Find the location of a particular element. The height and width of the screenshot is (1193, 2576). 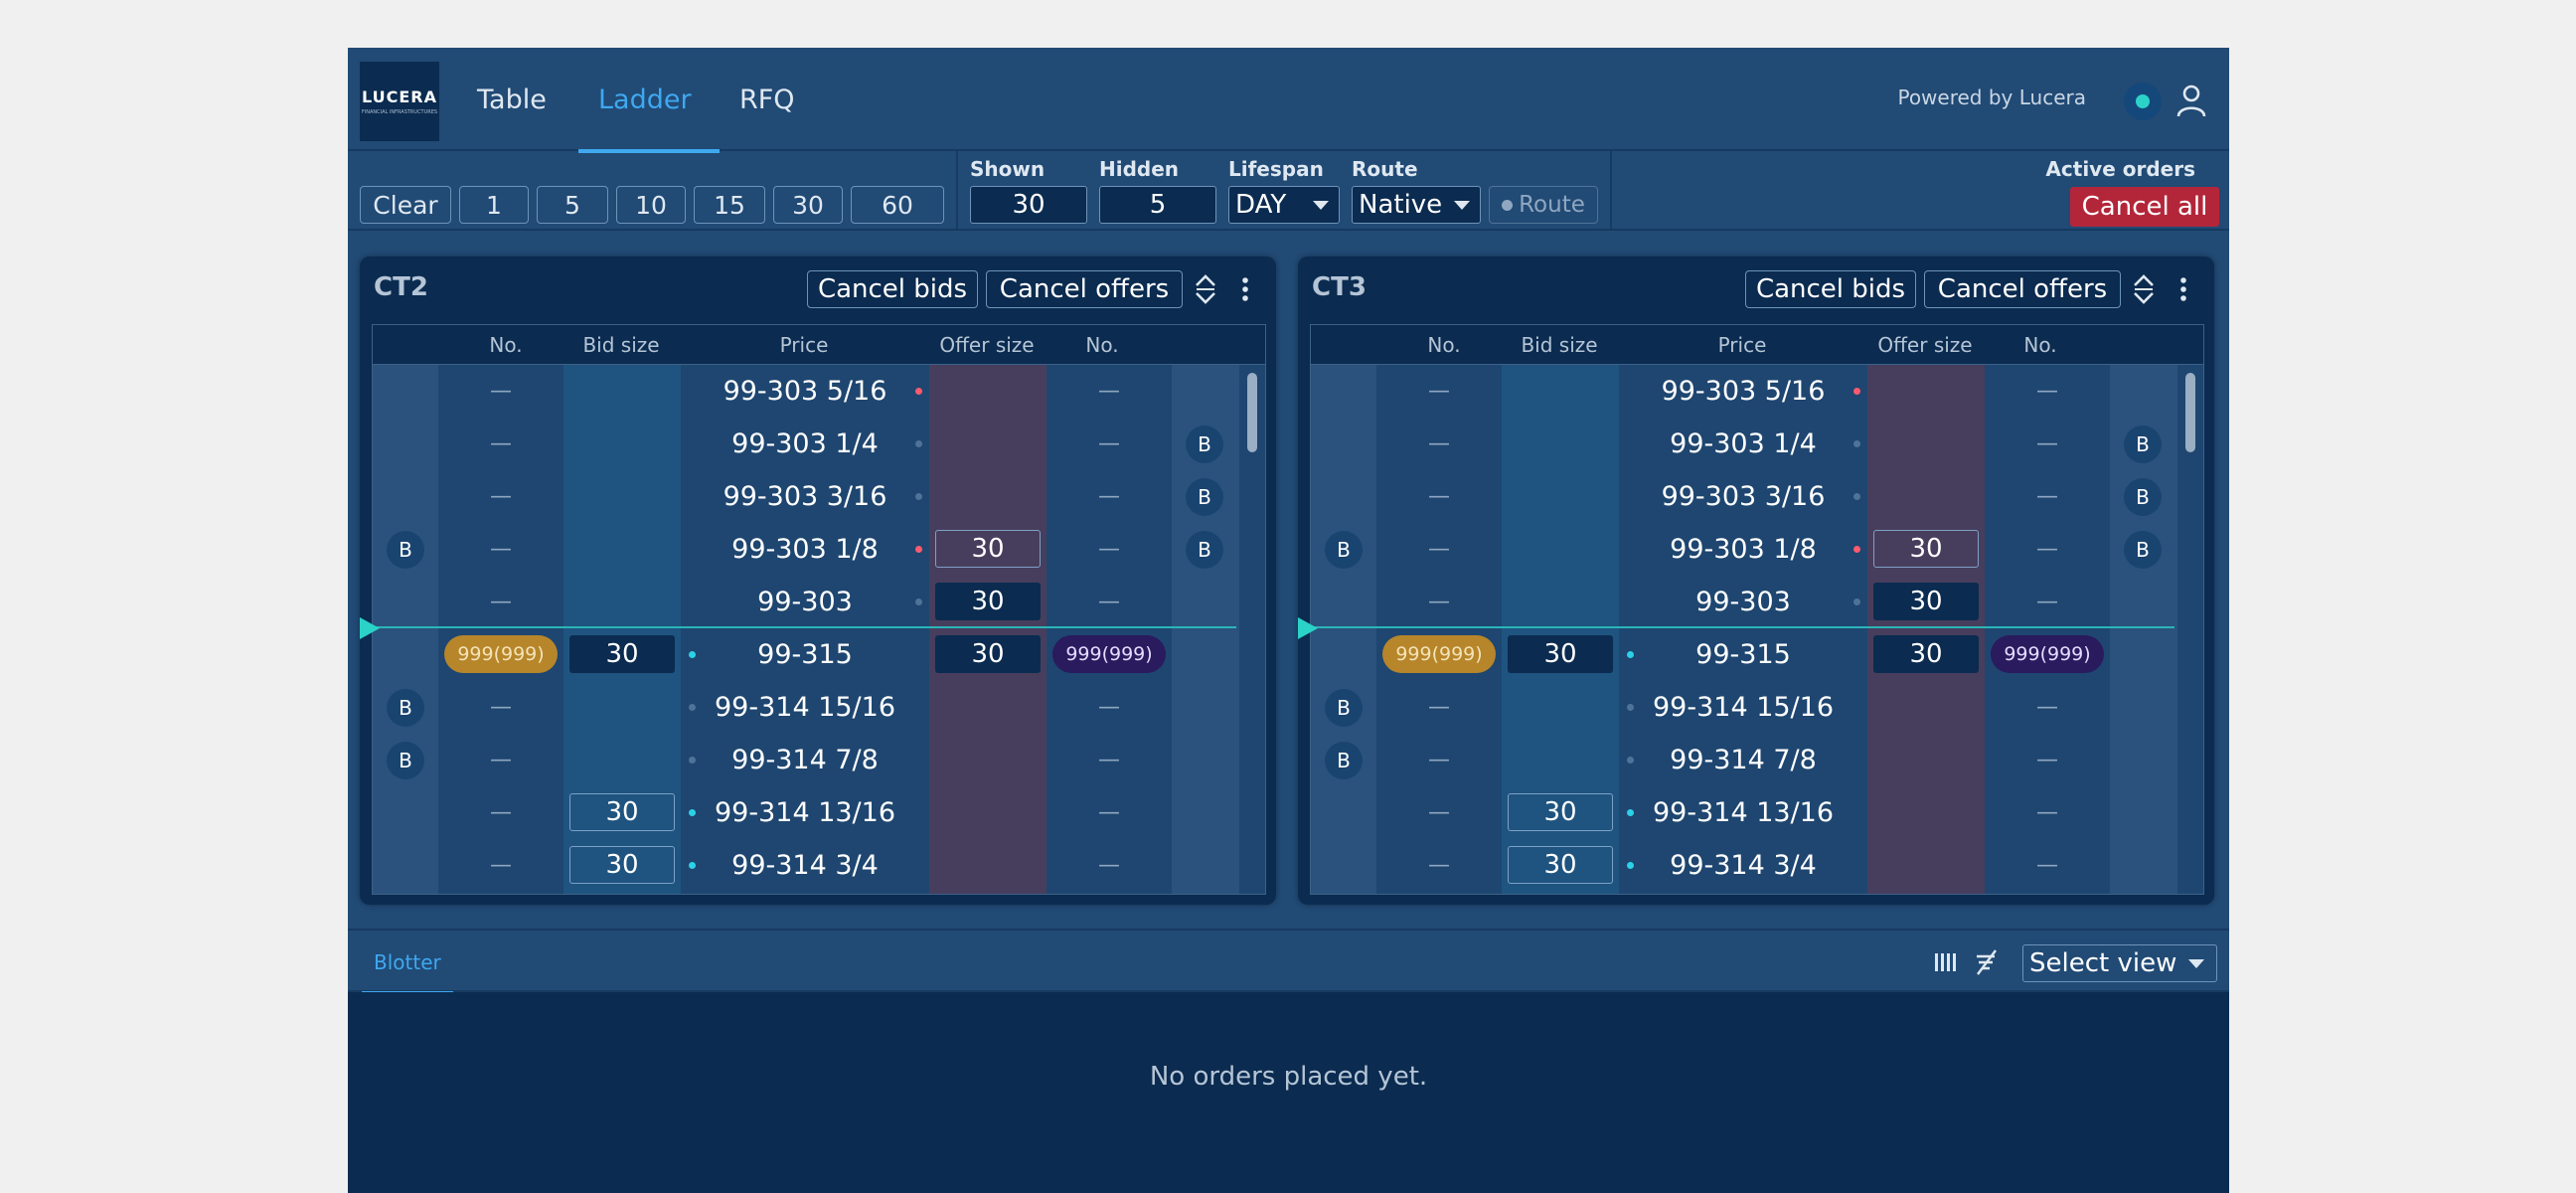

user-icon is located at coordinates (2191, 100).